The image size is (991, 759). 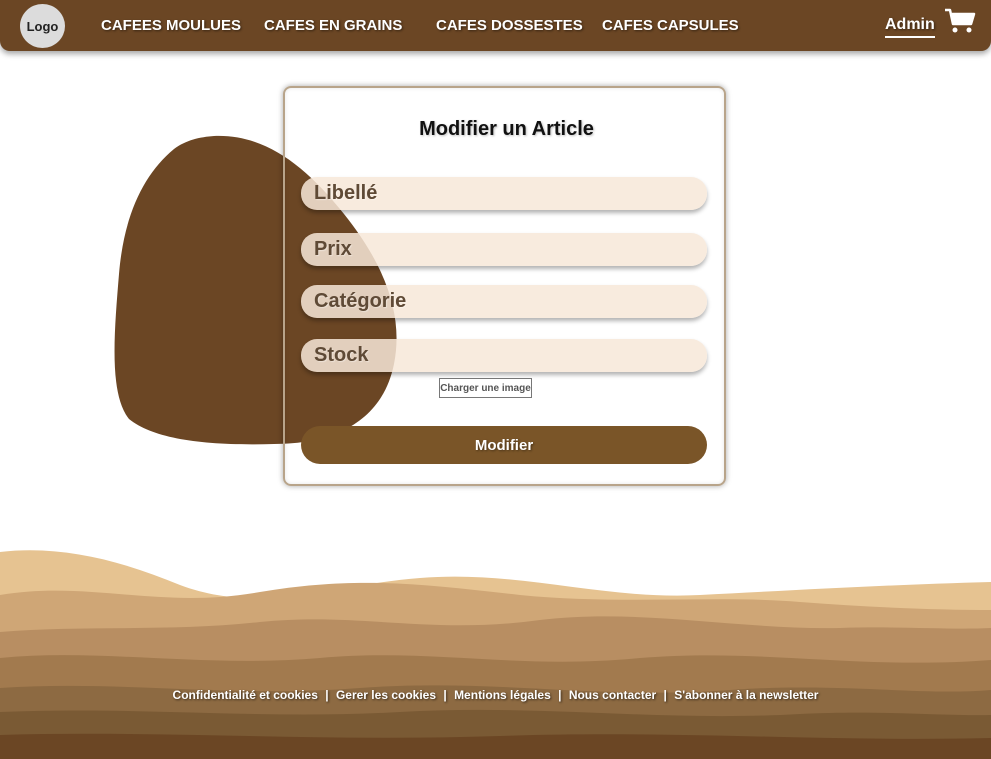 What do you see at coordinates (910, 27) in the screenshot?
I see `admin-link: Admin` at bounding box center [910, 27].